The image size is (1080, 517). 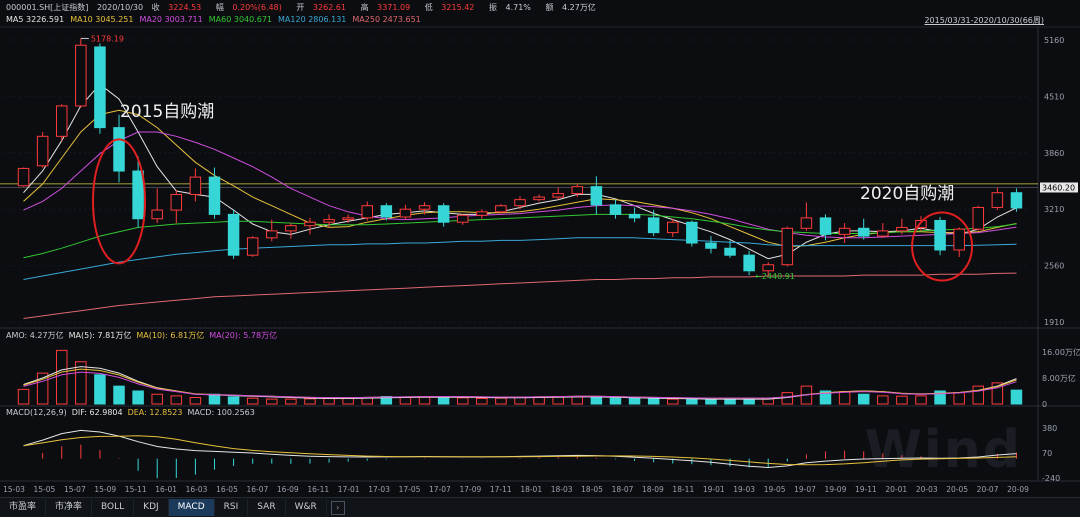 I want to click on date-tick-label: 17-05, so click(x=410, y=489).